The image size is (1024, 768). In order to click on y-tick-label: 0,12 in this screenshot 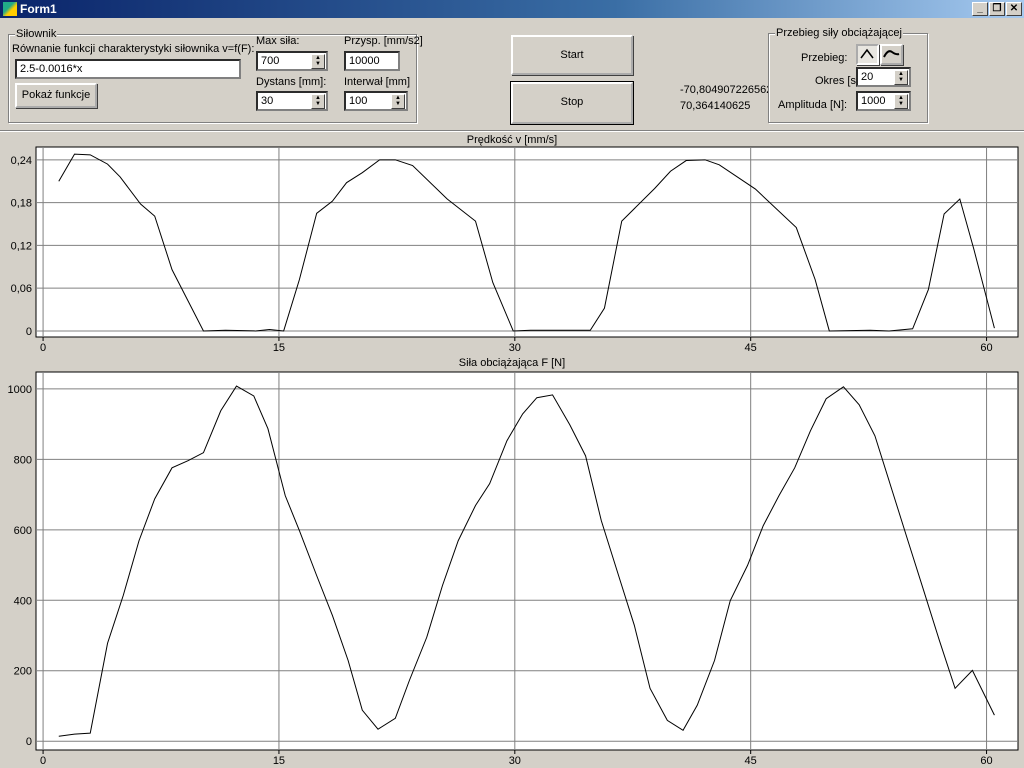, I will do `click(21, 246)`.